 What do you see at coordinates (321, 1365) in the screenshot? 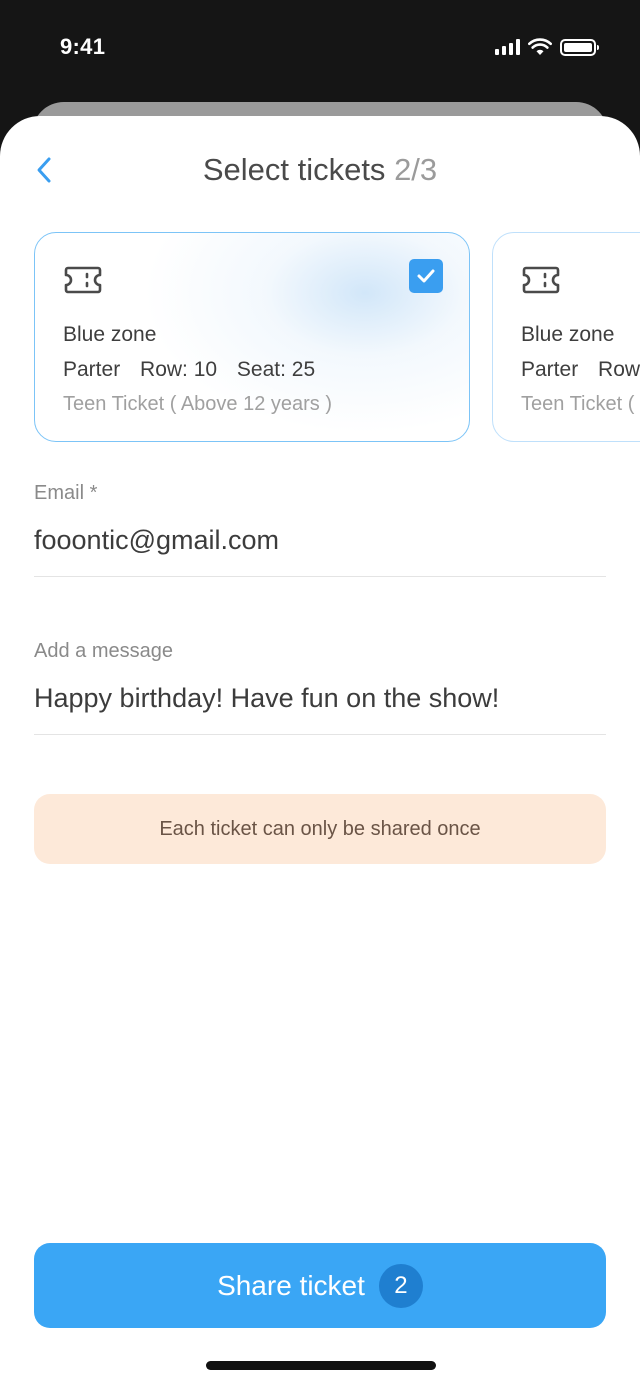
I see `home-indicator` at bounding box center [321, 1365].